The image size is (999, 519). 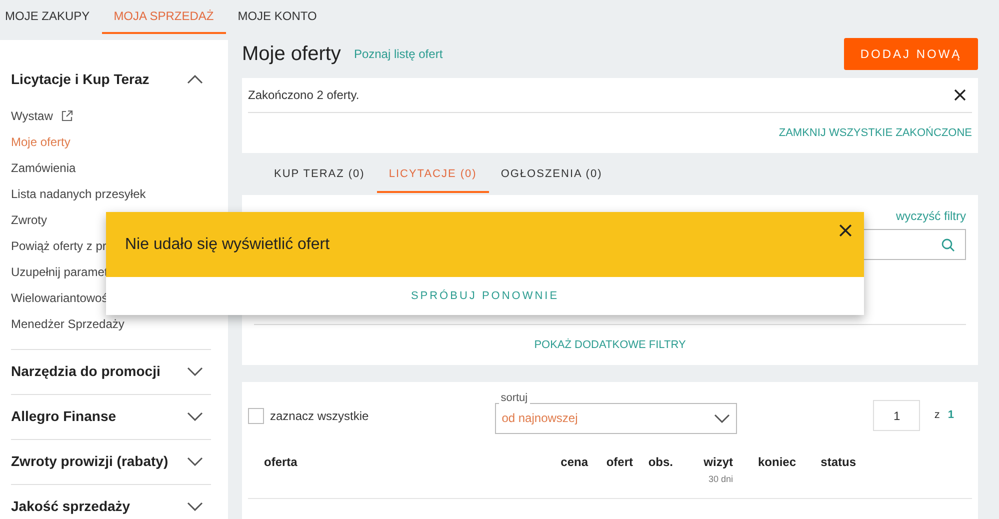 What do you see at coordinates (319, 175) in the screenshot?
I see `offer-tab: KUP TERAZ (0)` at bounding box center [319, 175].